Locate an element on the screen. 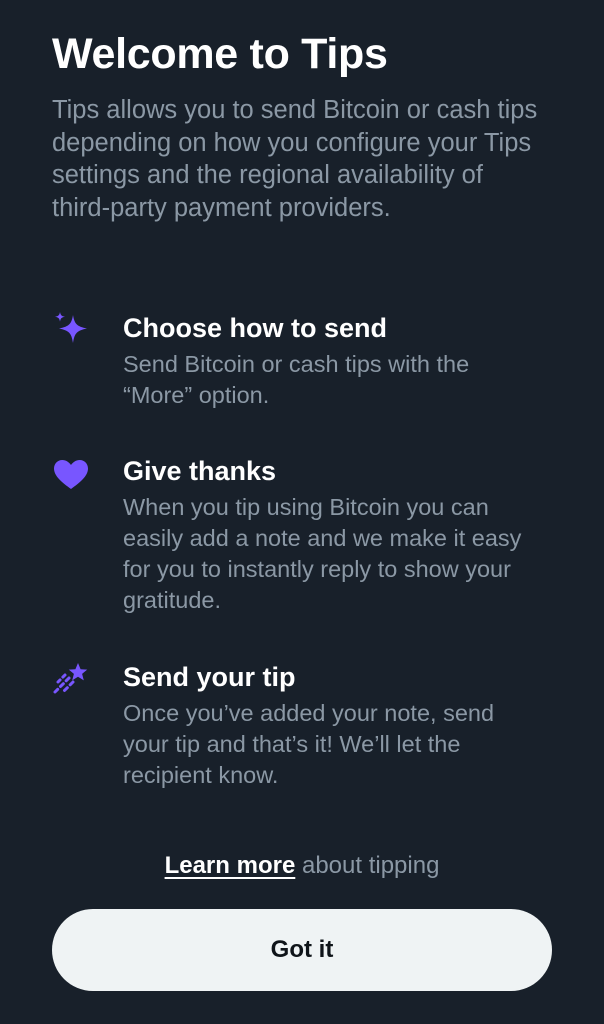  feature-title: Give thanks is located at coordinates (200, 471).